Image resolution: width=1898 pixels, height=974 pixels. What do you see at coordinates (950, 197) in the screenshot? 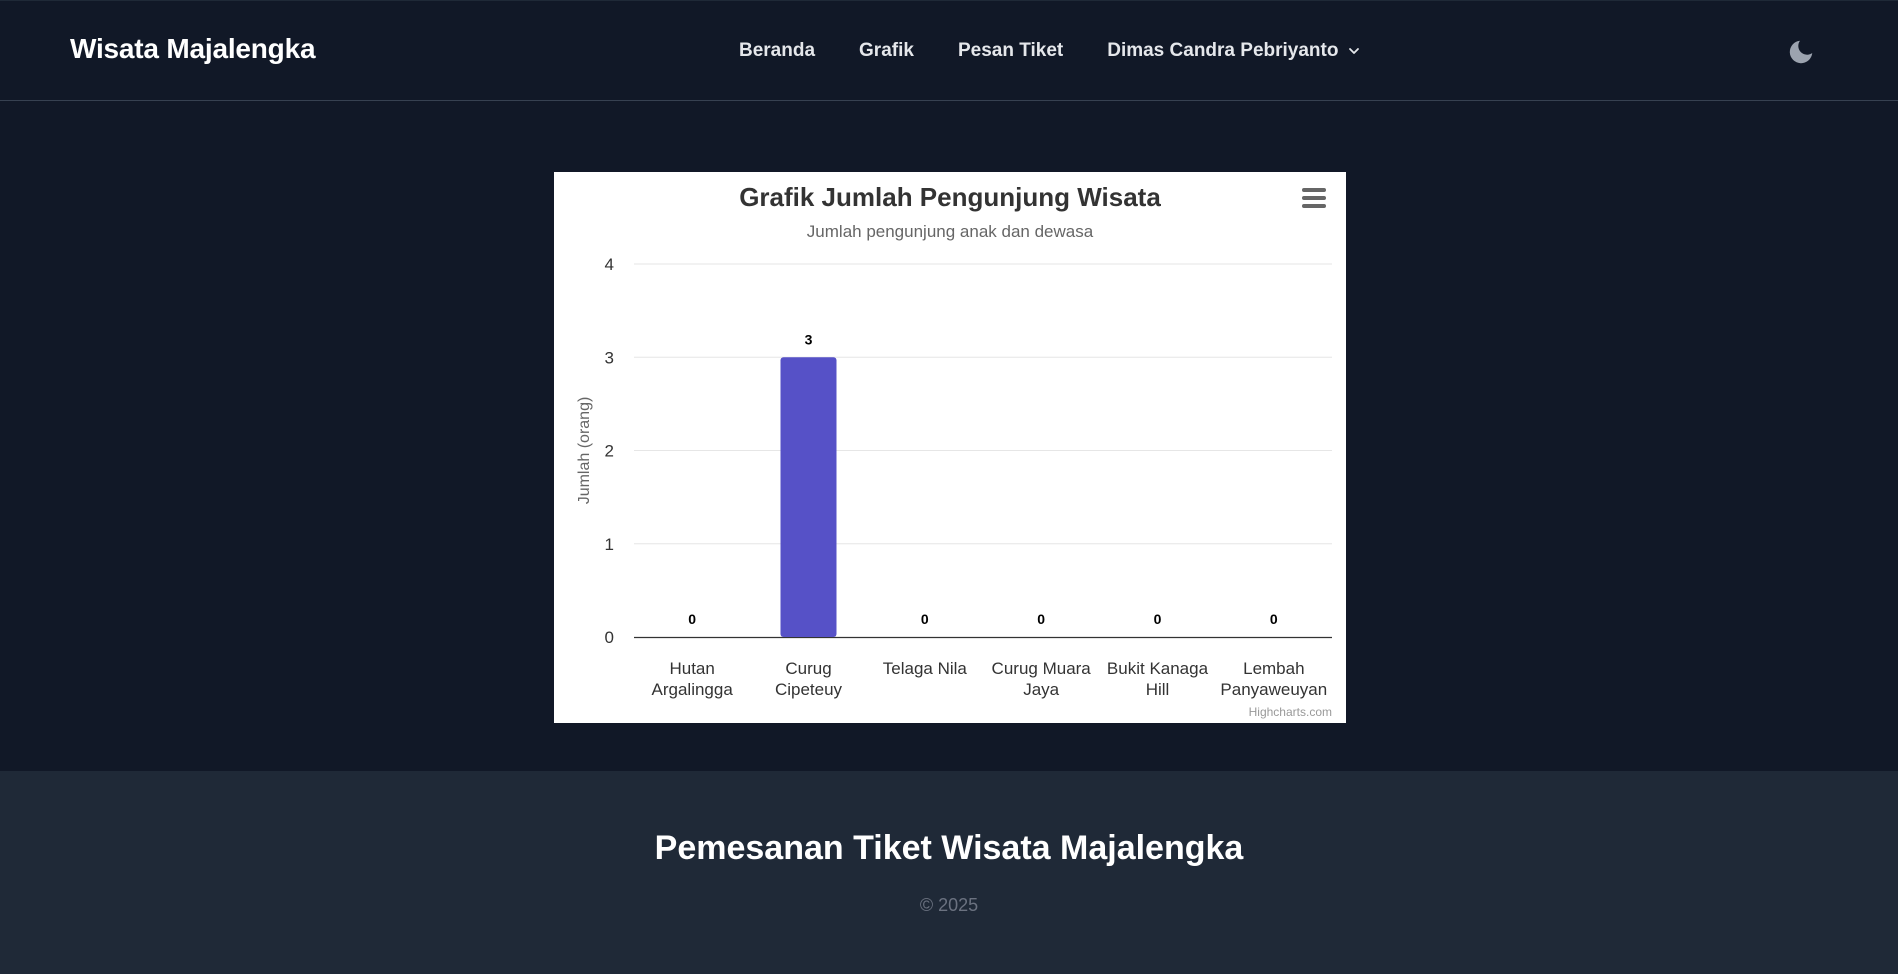
I see `chart-title: Grafik Jumlah Pengunjung Wisata` at bounding box center [950, 197].